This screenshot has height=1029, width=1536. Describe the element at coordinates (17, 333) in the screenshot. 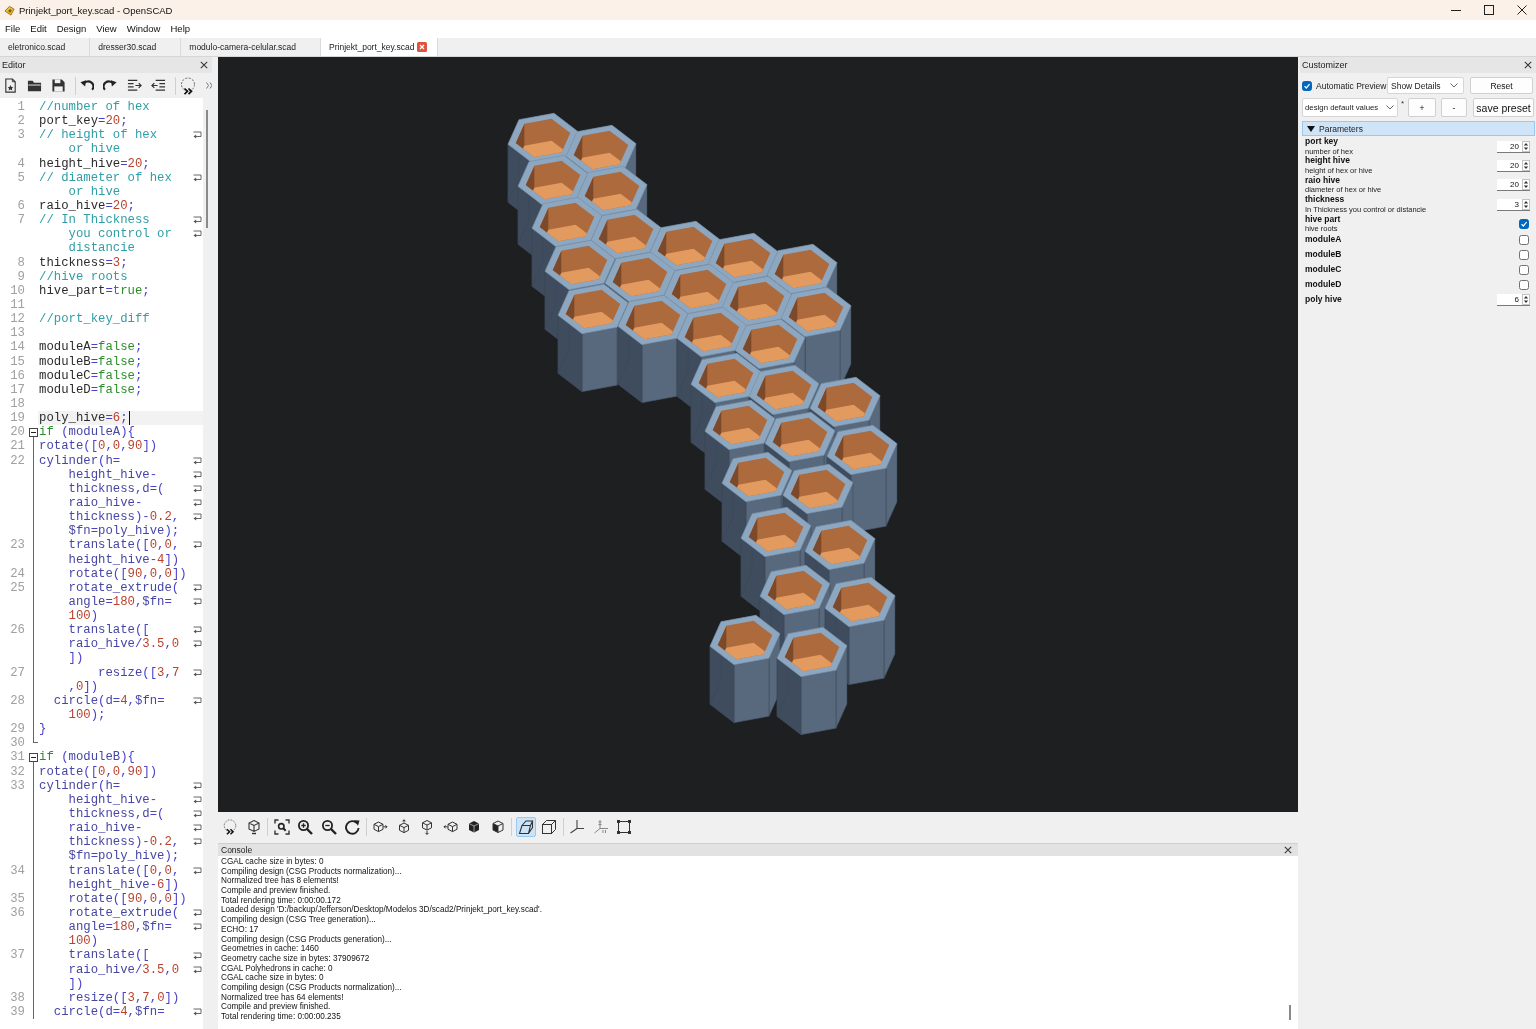

I see `line-number: 13` at that location.